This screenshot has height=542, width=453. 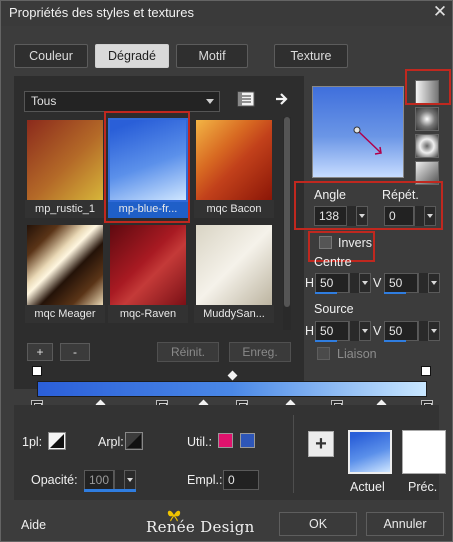 What do you see at coordinates (293, 454) in the screenshot?
I see `divider` at bounding box center [293, 454].